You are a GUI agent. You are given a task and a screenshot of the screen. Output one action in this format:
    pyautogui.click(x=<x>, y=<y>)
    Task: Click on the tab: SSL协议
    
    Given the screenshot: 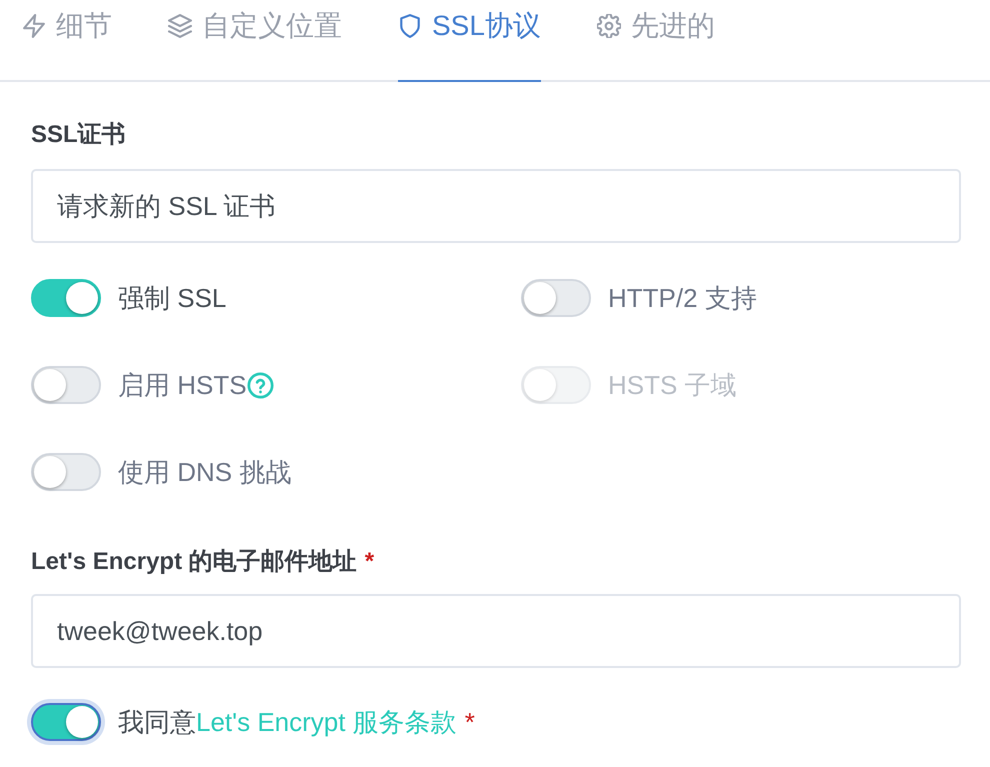 What is the action you would take?
    pyautogui.click(x=469, y=41)
    